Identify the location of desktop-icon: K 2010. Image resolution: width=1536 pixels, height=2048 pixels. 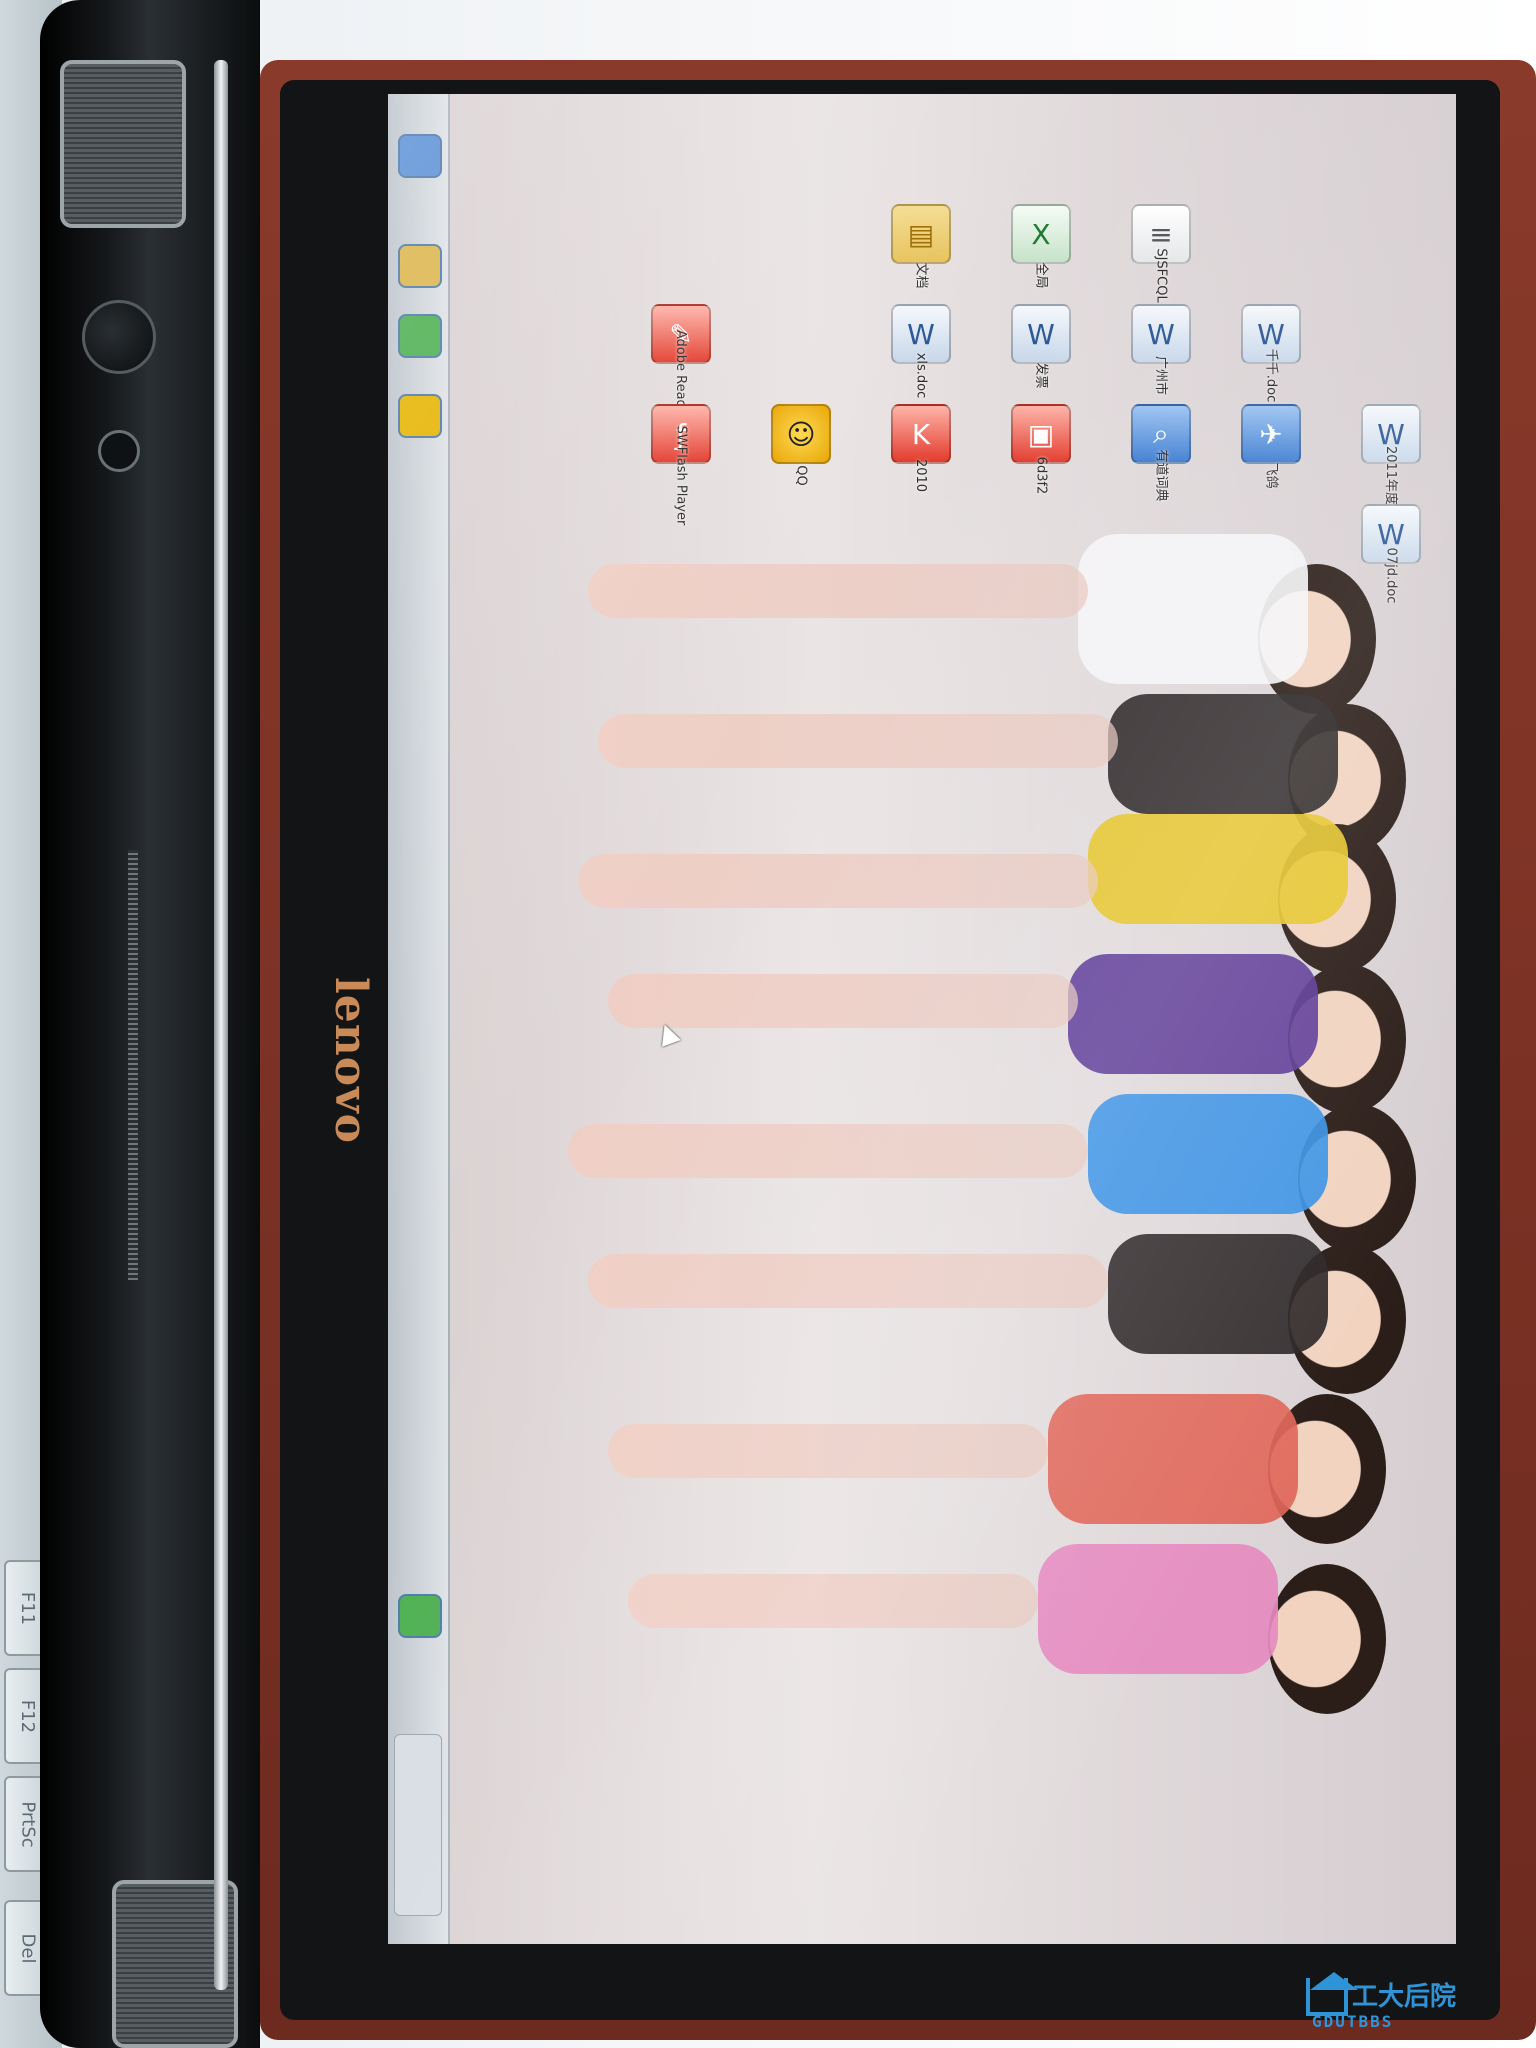
(921, 448).